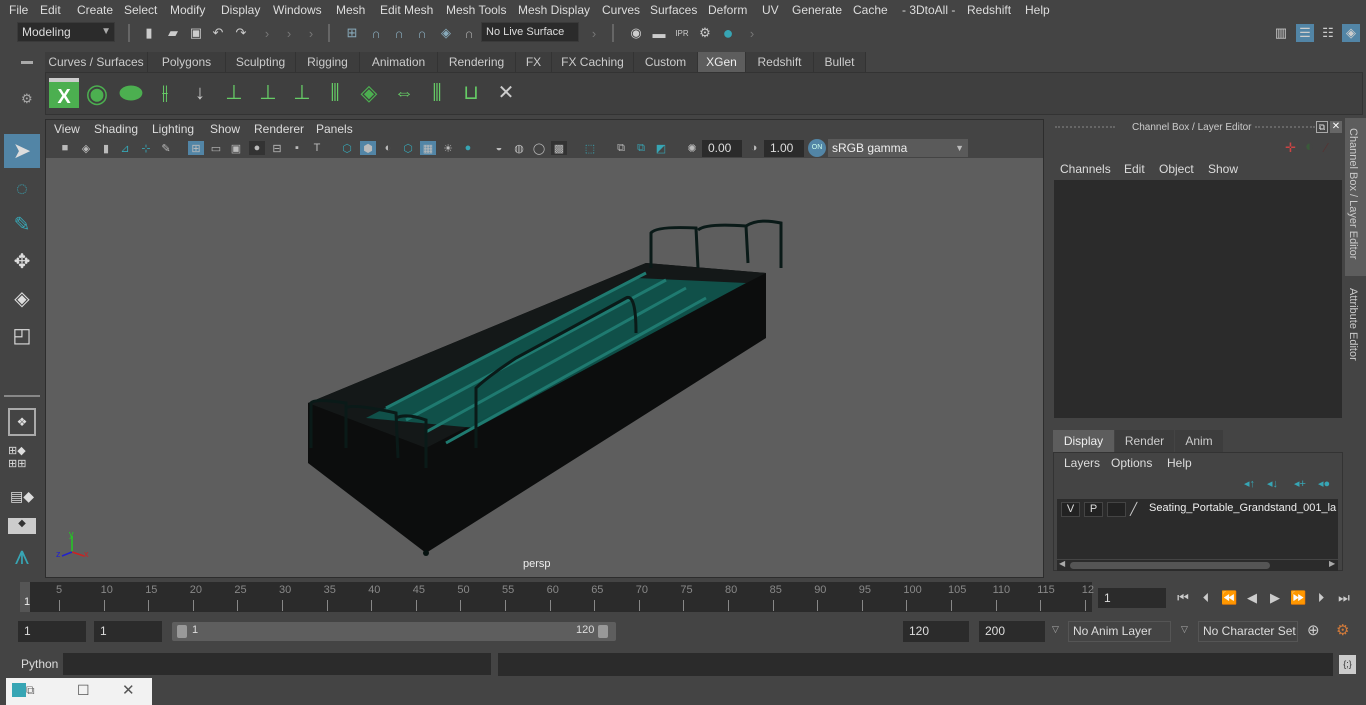 This screenshot has width=1366, height=705. What do you see at coordinates (166, 148) in the screenshot?
I see `grease-pencil-icon: ✎` at bounding box center [166, 148].